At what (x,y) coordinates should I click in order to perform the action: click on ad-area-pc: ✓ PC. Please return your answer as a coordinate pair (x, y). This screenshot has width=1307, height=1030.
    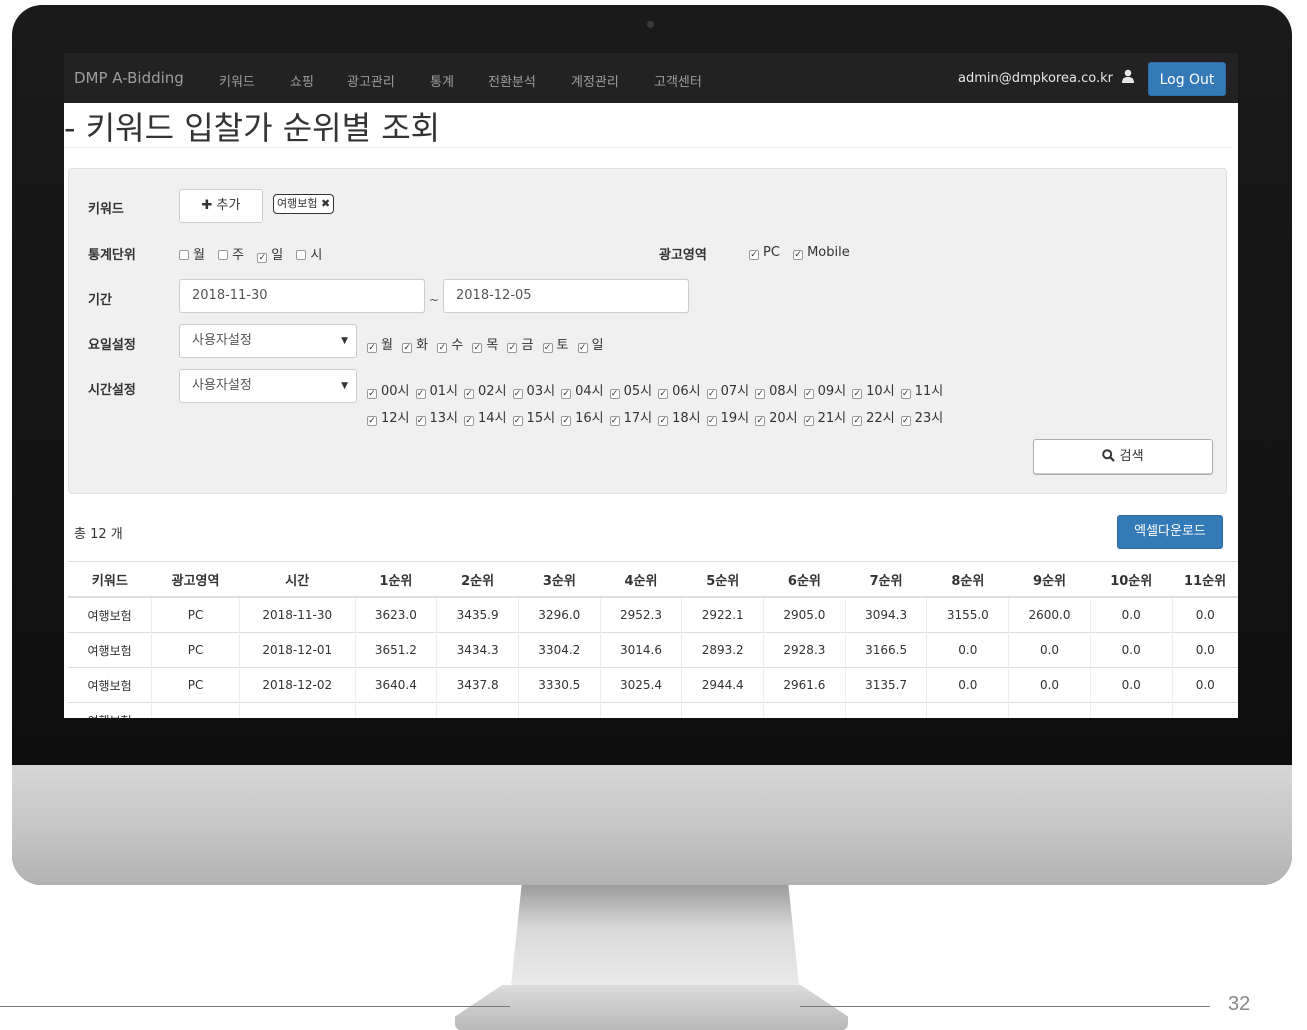
    Looking at the image, I should click on (764, 252).